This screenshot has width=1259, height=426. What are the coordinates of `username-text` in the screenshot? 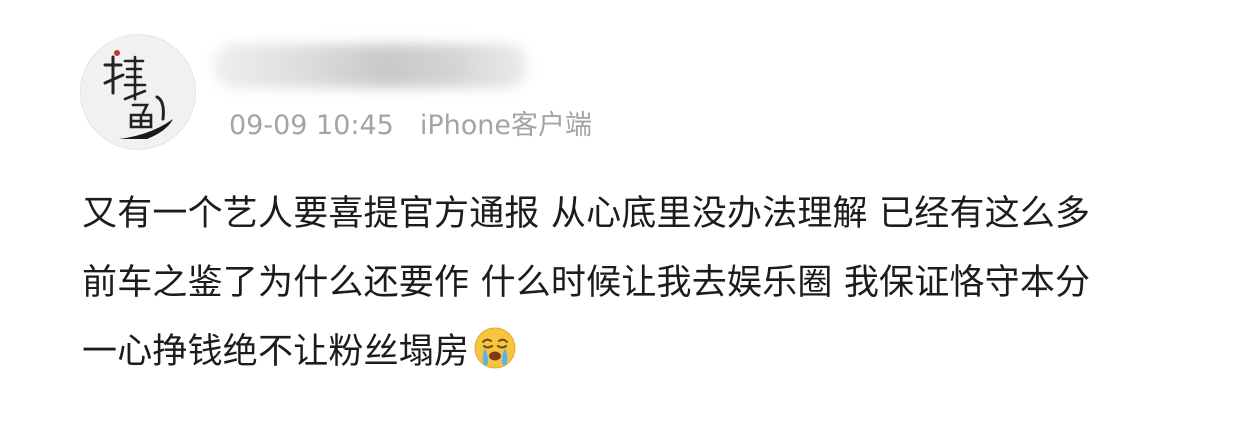 It's located at (370, 66).